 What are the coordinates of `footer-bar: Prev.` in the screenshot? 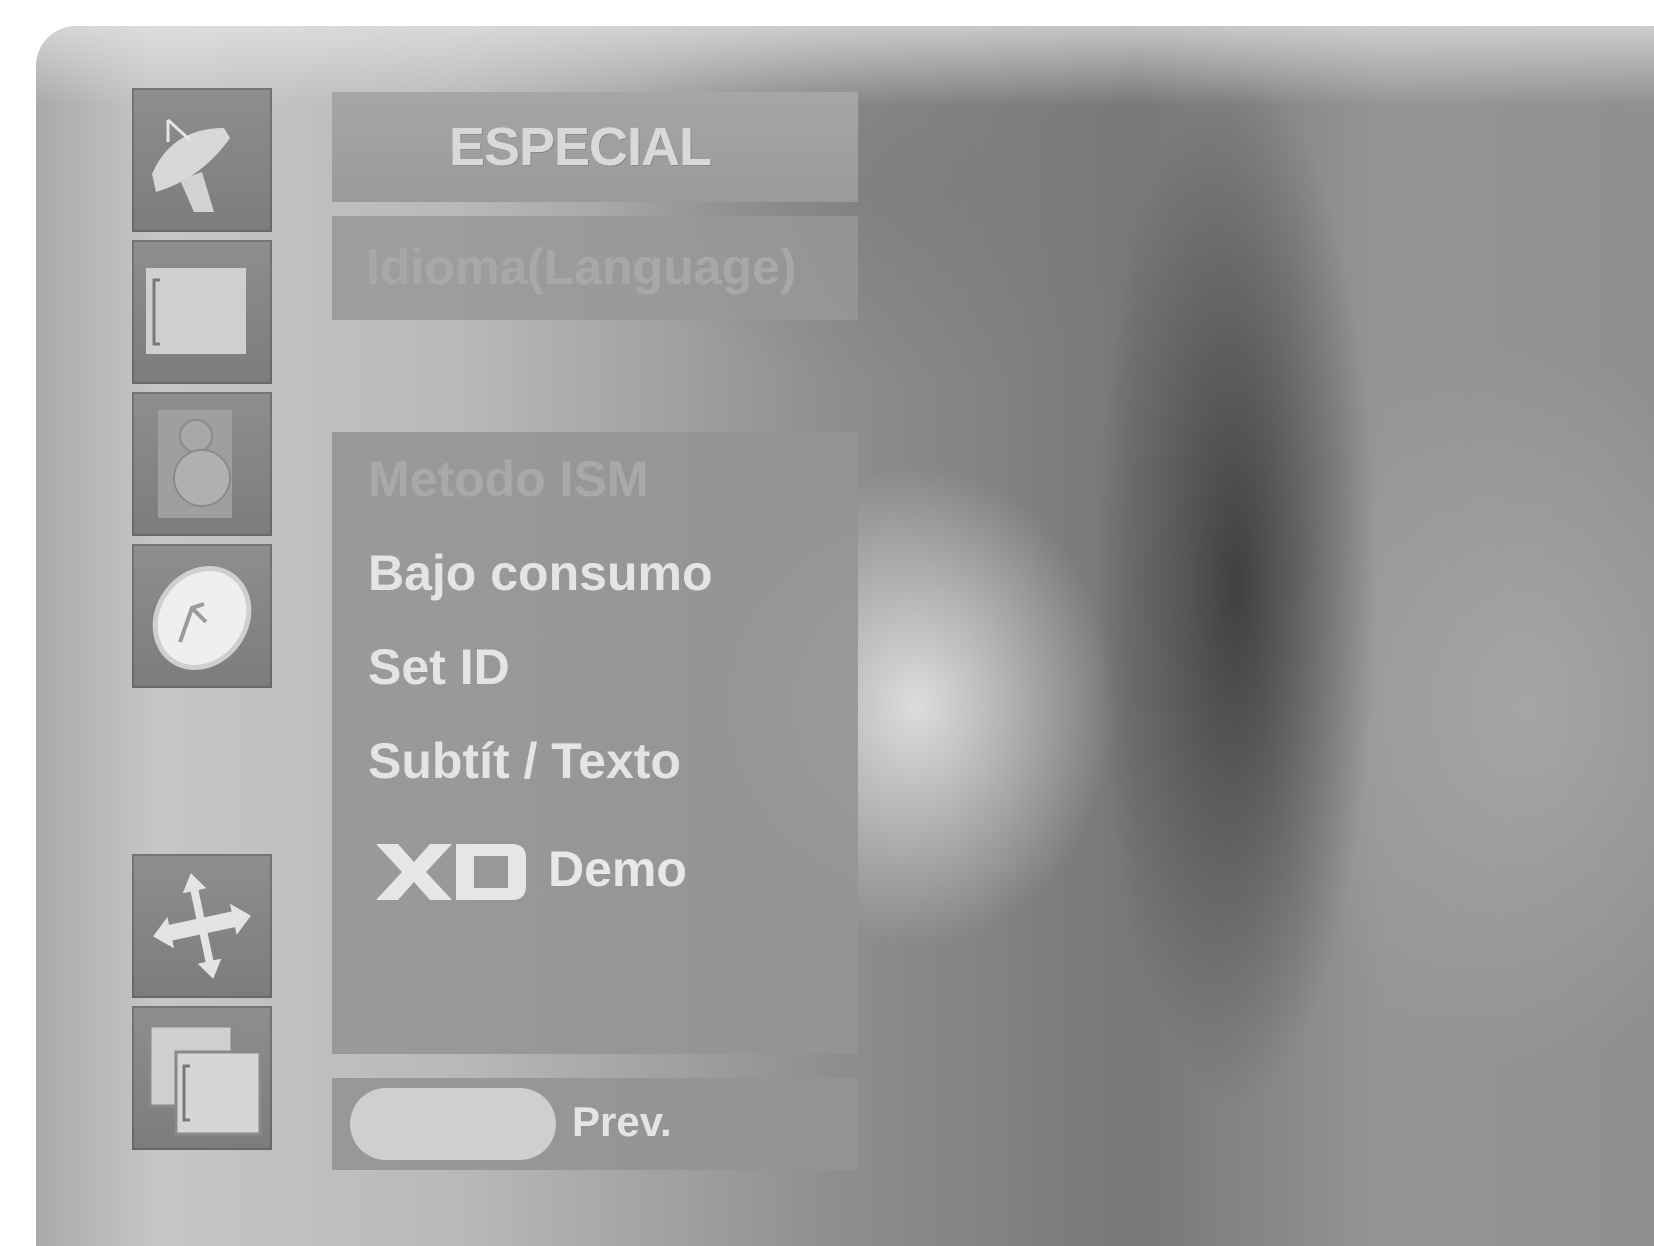 It's located at (595, 1124).